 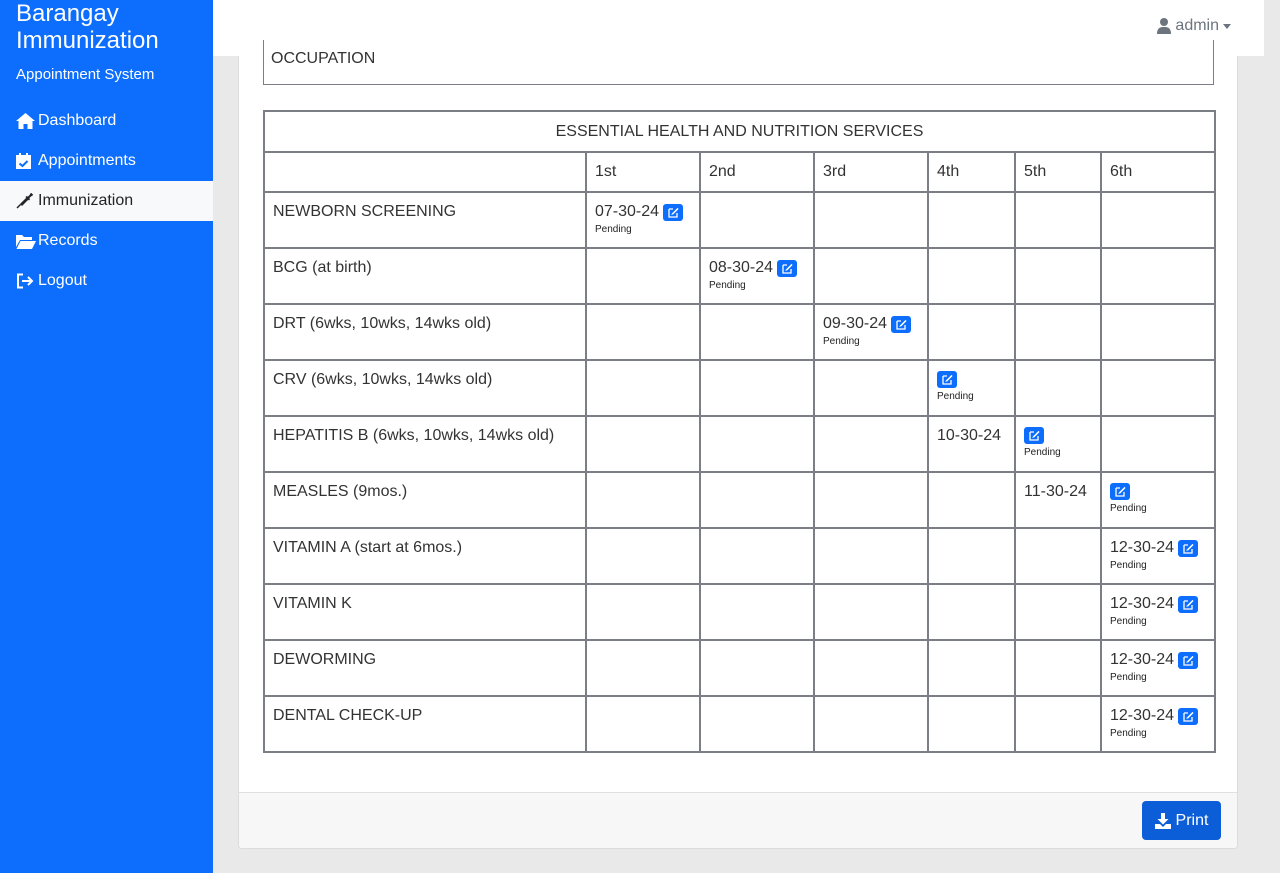 I want to click on dose-cell: 09-30-24 Pending, so click(x=871, y=332).